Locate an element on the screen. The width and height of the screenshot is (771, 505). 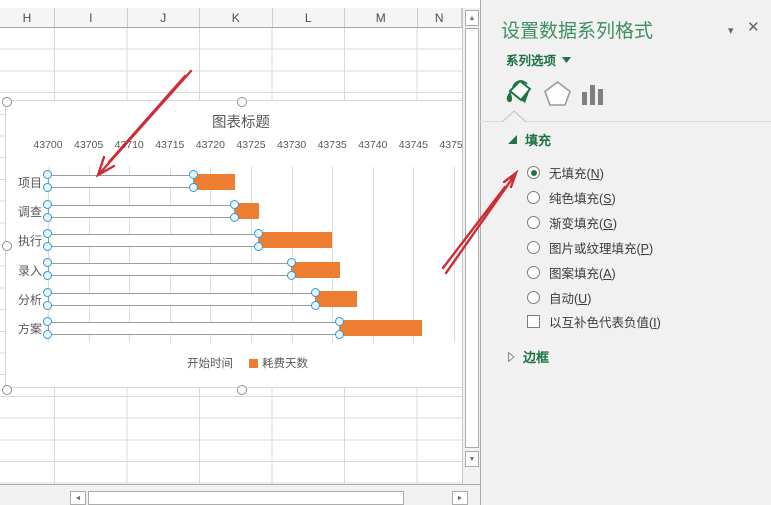
tab-effects is located at coordinates (557, 96).